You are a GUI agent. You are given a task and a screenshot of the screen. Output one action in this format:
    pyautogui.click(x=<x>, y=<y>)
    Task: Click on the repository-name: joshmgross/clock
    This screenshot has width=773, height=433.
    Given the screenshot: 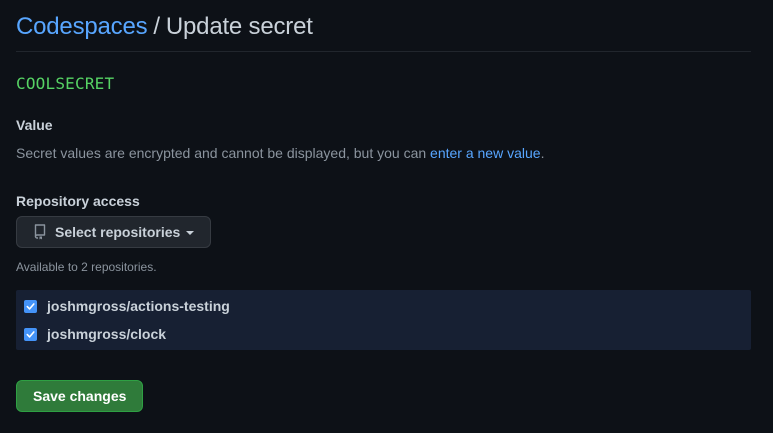 What is the action you would take?
    pyautogui.click(x=107, y=334)
    